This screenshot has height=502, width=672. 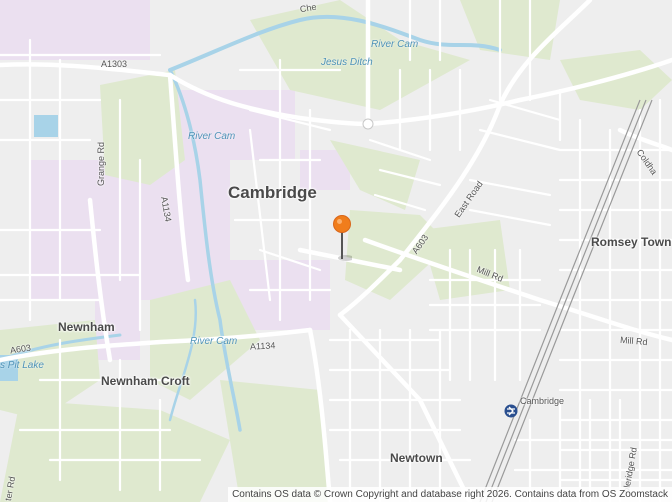 What do you see at coordinates (214, 341) in the screenshot?
I see `water-label-river-cam-s: River Cam` at bounding box center [214, 341].